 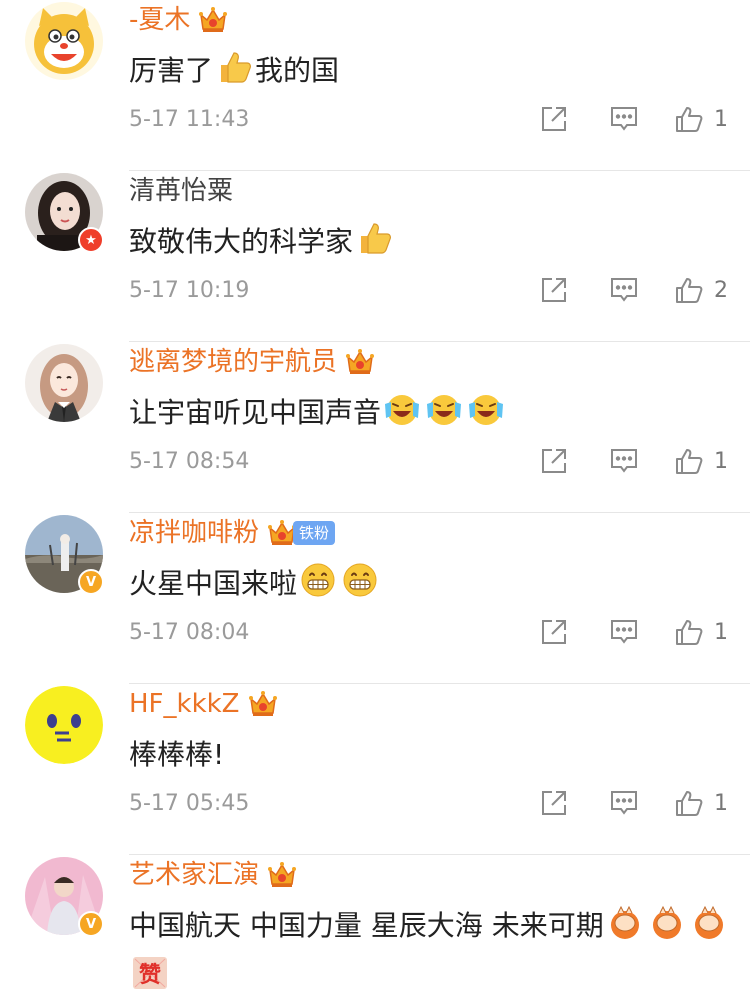 What do you see at coordinates (91, 240) in the screenshot?
I see `star-badge-icon: ★` at bounding box center [91, 240].